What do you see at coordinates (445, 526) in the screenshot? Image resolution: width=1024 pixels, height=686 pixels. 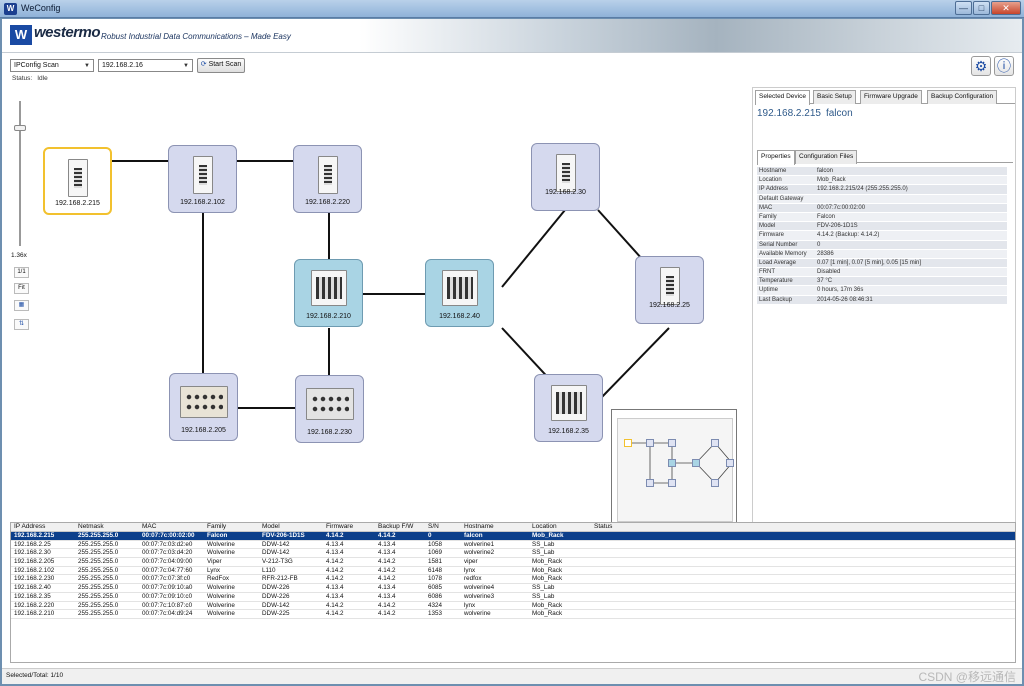 I see `column-header: S/N` at bounding box center [445, 526].